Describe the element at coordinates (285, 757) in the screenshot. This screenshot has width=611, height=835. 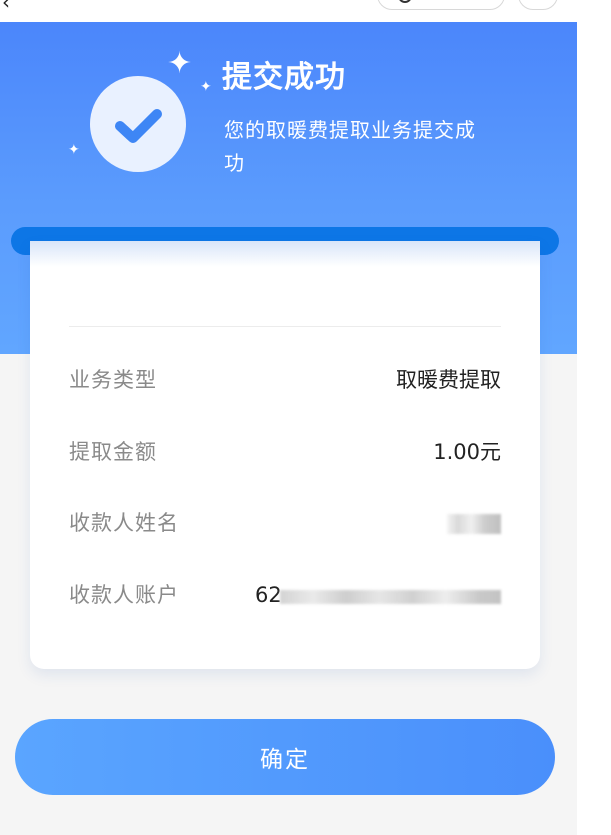
I see `confirm-button: 确定` at that location.